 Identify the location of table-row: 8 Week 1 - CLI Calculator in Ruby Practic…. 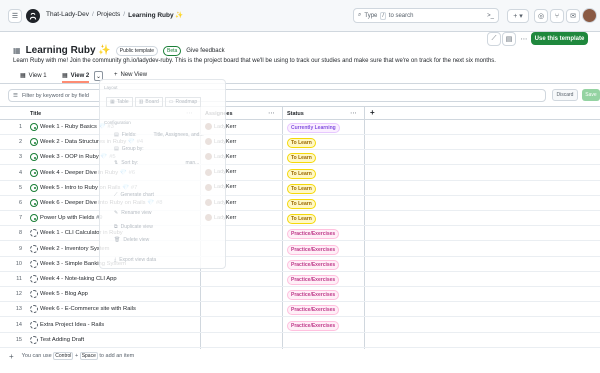
(300, 234).